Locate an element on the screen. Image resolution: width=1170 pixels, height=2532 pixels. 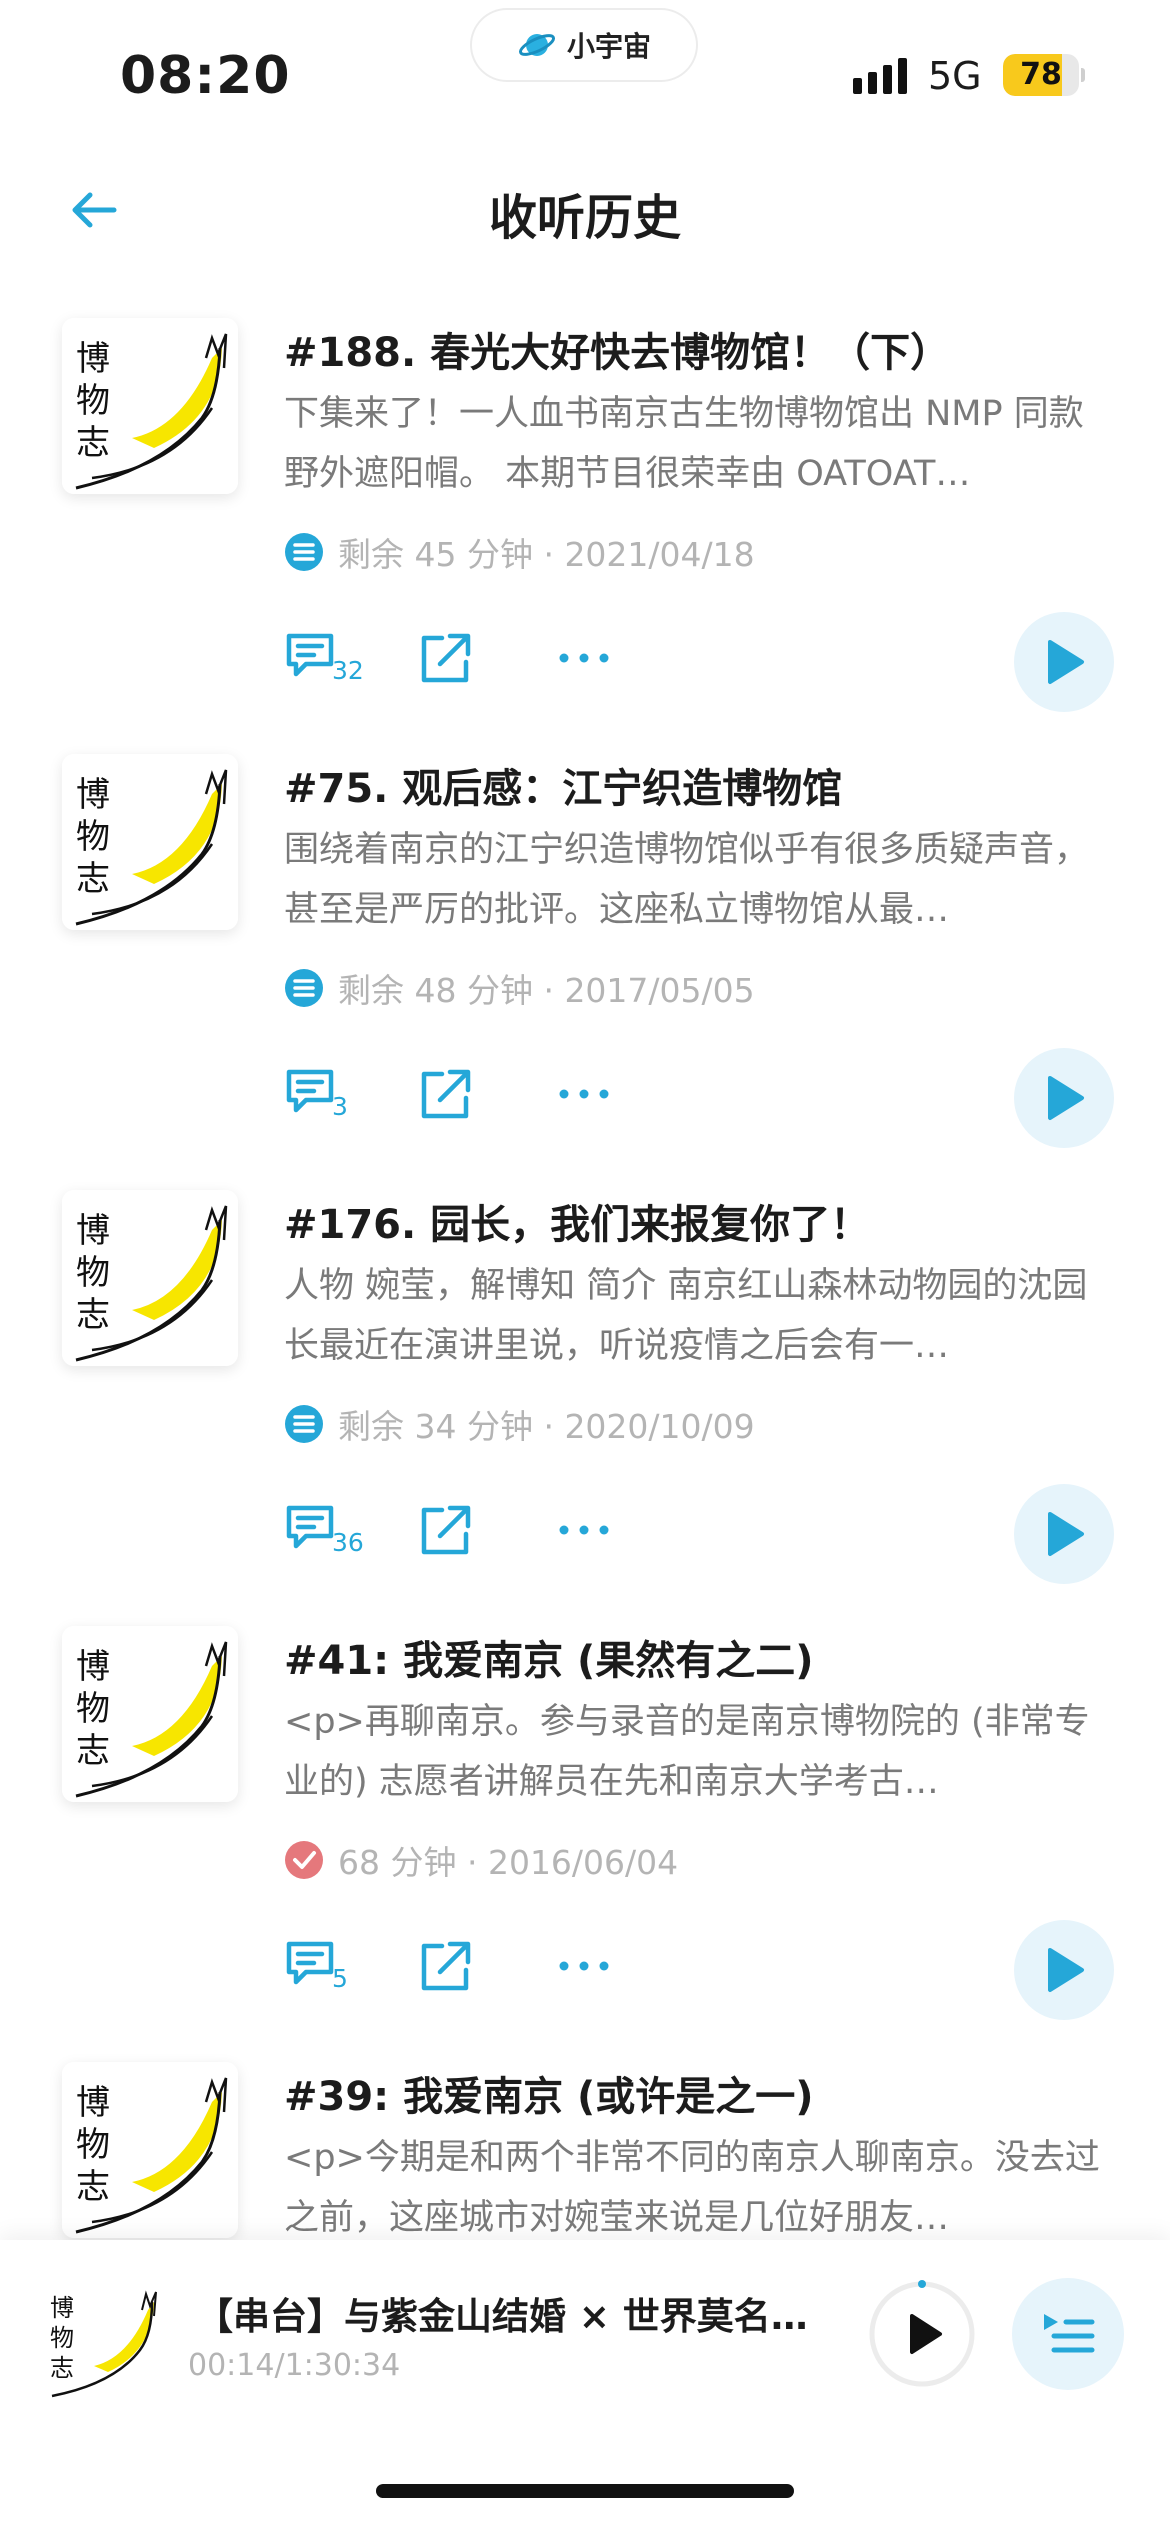
signal-icon is located at coordinates (880, 76).